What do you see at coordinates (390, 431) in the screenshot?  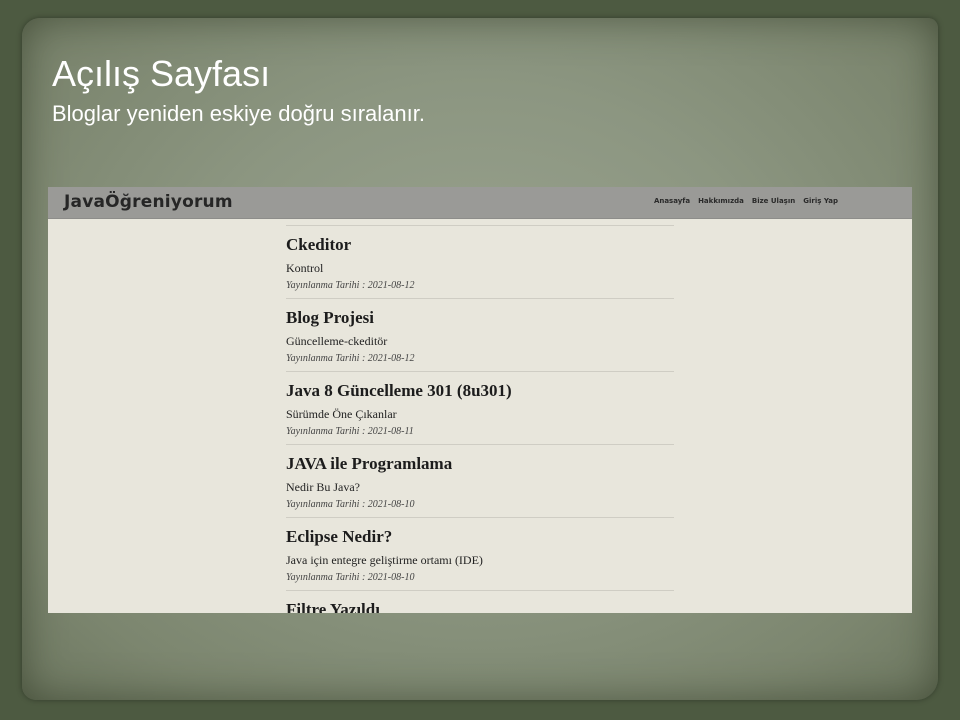 I see `post-date: 2021-08-11` at bounding box center [390, 431].